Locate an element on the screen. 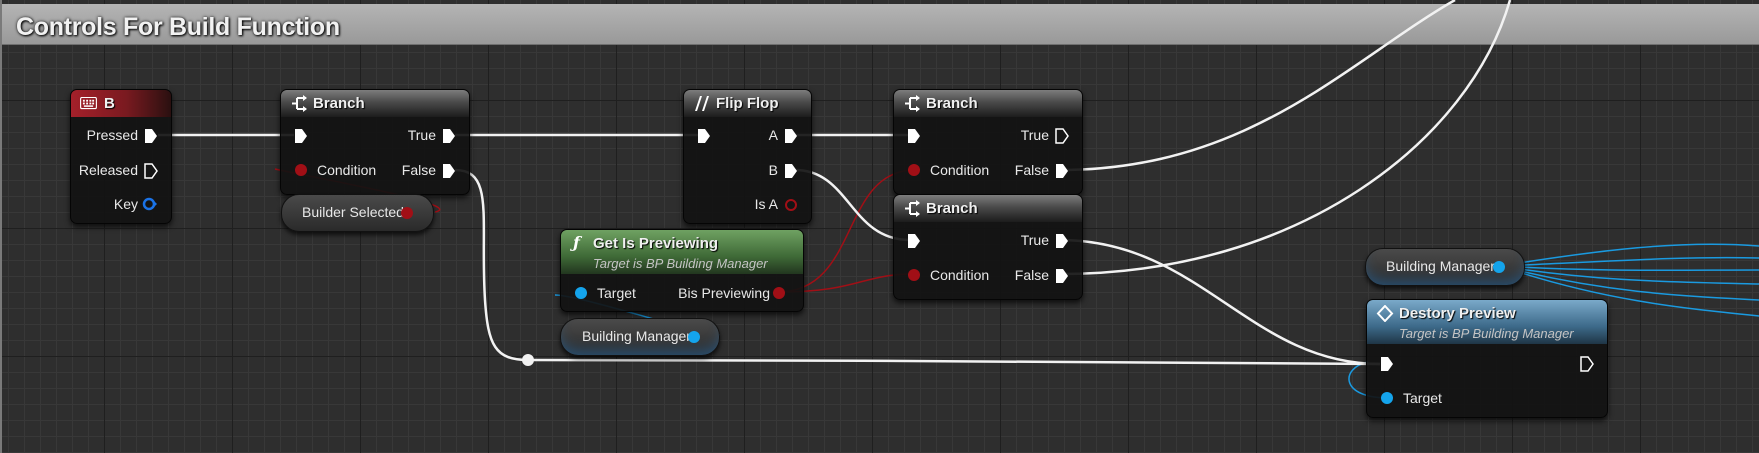 The height and width of the screenshot is (453, 1759). node-title: Flip Flop is located at coordinates (747, 103).